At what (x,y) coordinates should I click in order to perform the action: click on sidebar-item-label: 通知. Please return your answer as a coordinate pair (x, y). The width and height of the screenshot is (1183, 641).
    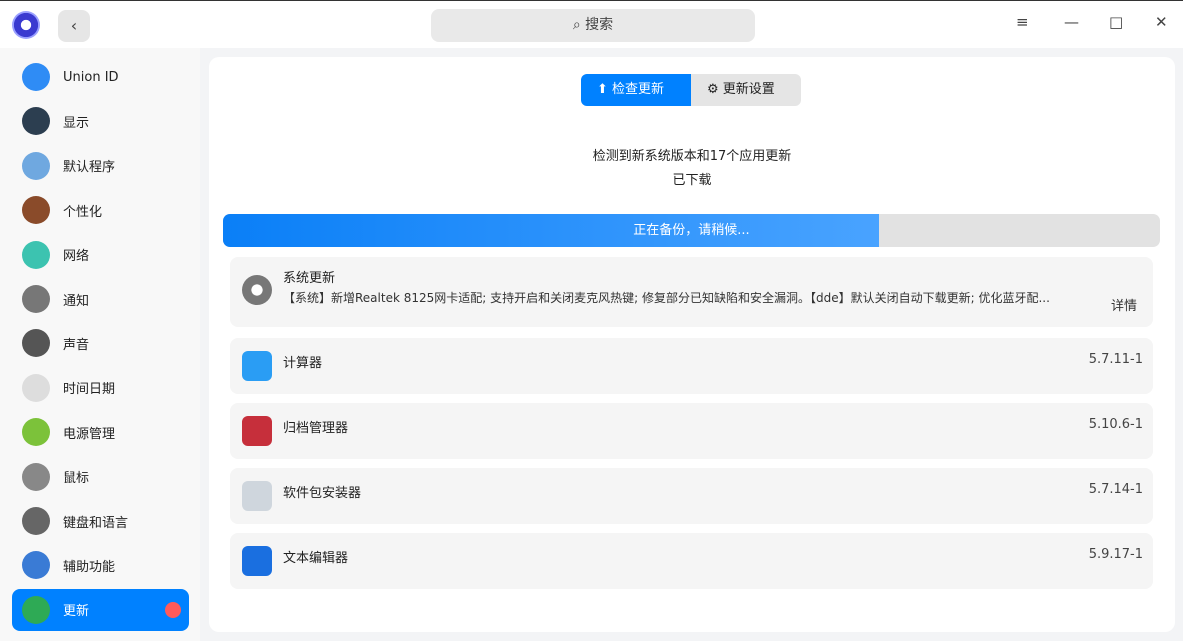
    Looking at the image, I should click on (76, 301).